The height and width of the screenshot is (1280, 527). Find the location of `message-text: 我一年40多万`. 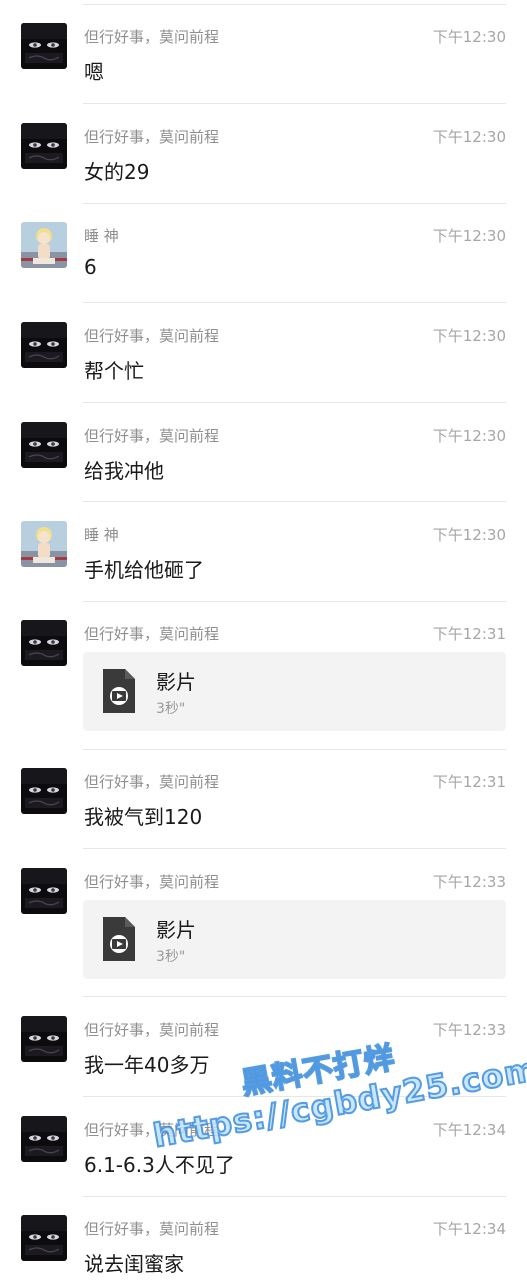

message-text: 我一年40多万 is located at coordinates (147, 1065).